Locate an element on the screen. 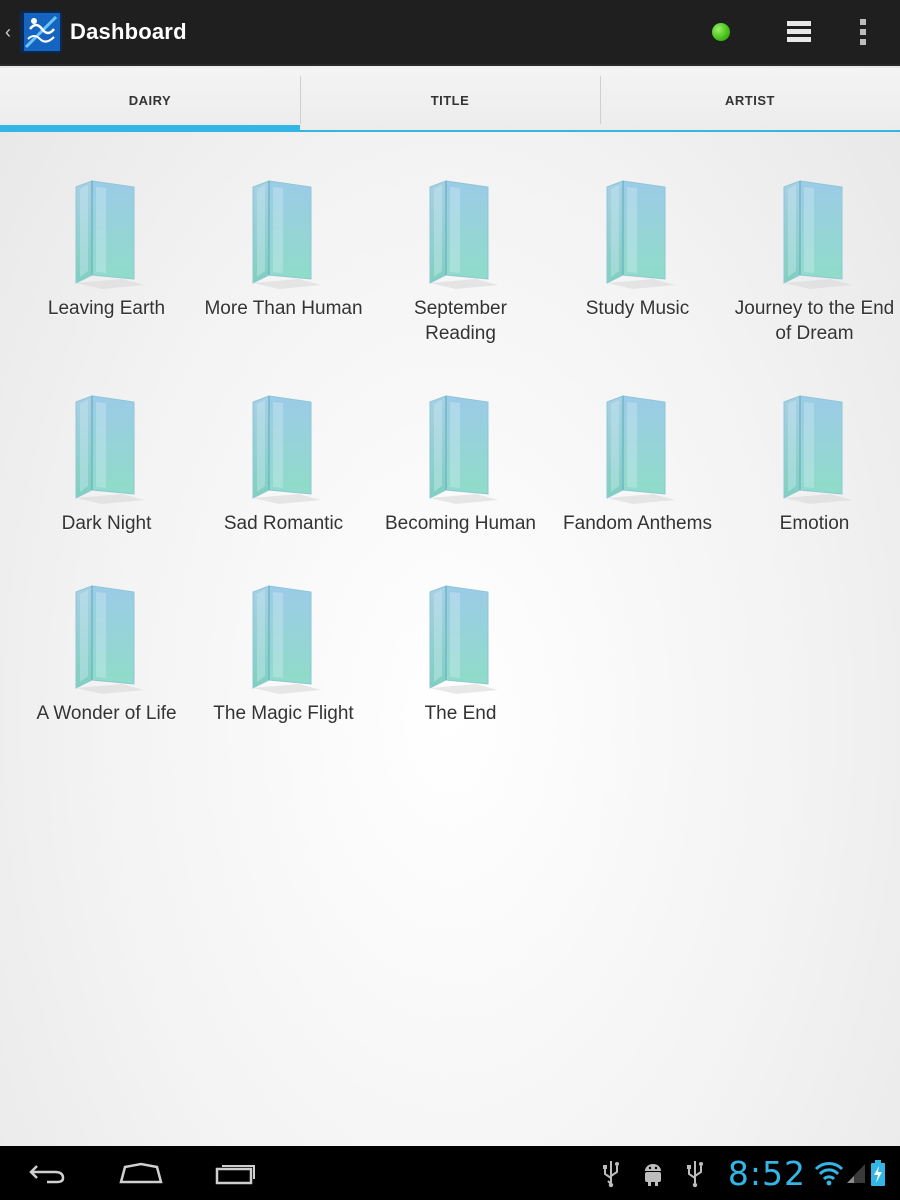 The width and height of the screenshot is (900, 1200). back-button is located at coordinates (47, 1173).